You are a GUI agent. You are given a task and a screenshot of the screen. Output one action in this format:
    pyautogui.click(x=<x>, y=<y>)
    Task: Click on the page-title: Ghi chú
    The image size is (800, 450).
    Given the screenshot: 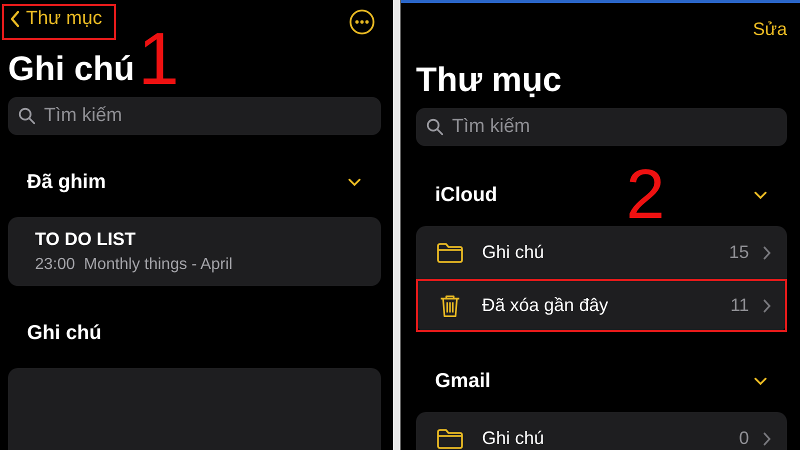 What is the action you would take?
    pyautogui.click(x=71, y=69)
    